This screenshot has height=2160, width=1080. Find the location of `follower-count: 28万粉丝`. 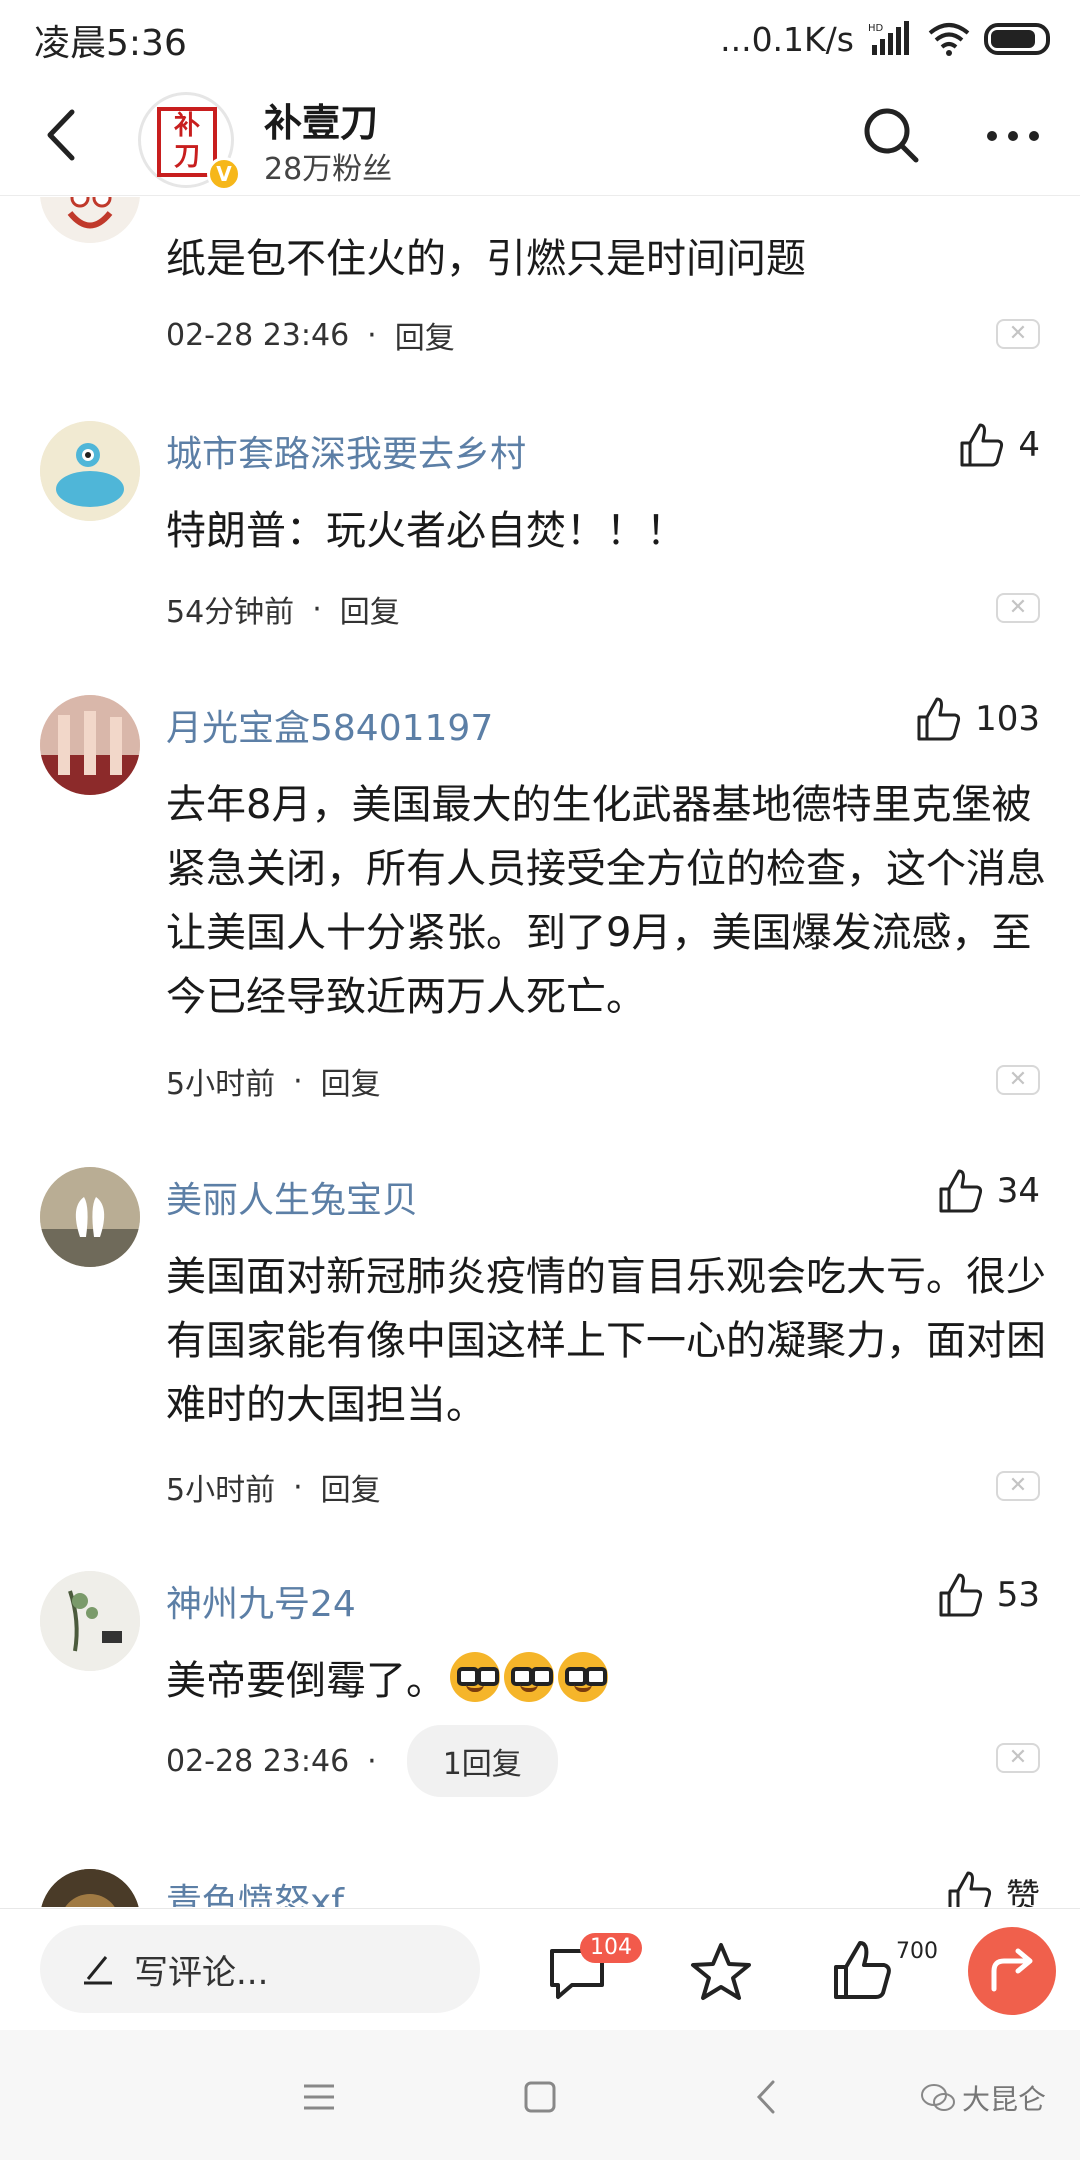

follower-count: 28万粉丝 is located at coordinates (328, 169).